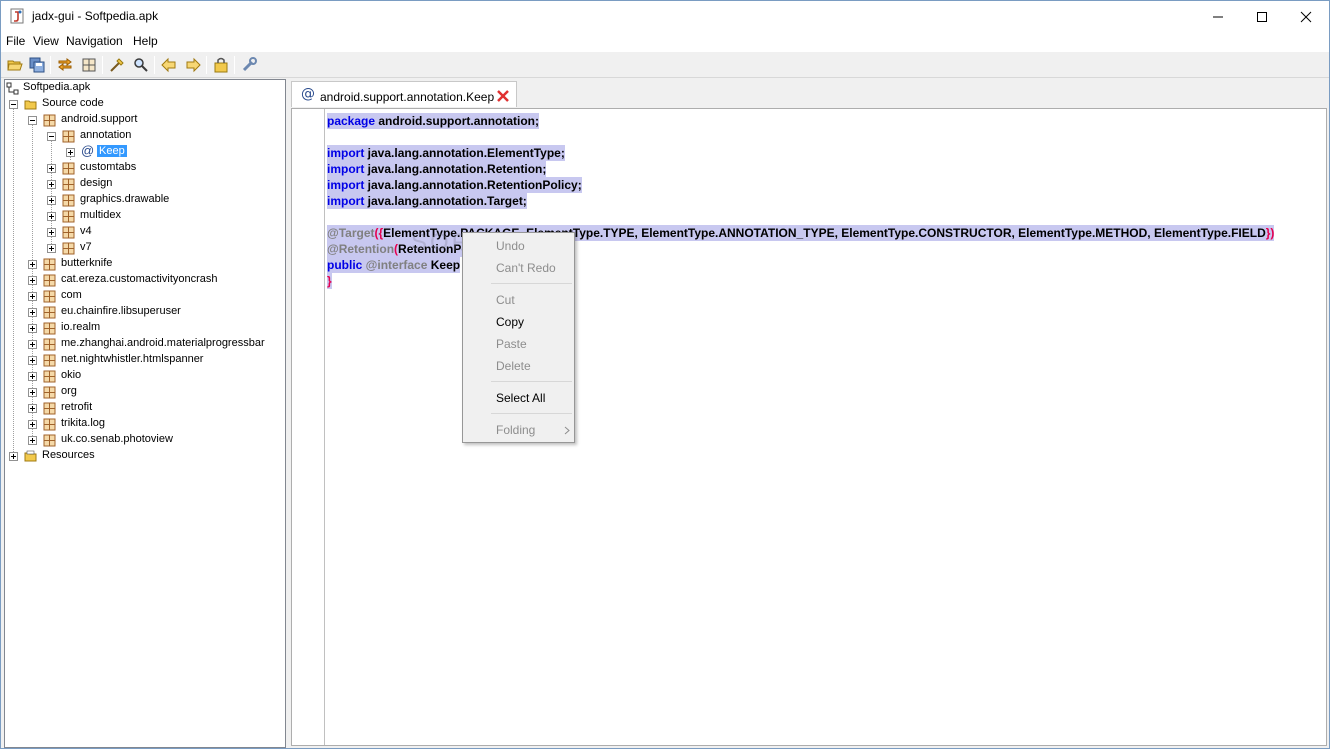  I want to click on source-folder-icon, so click(30, 105).